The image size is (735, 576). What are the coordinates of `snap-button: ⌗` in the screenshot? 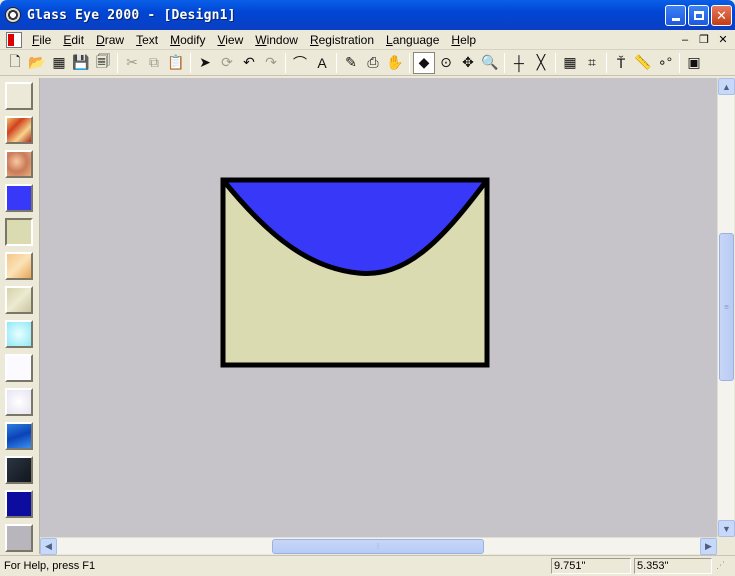 It's located at (592, 63).